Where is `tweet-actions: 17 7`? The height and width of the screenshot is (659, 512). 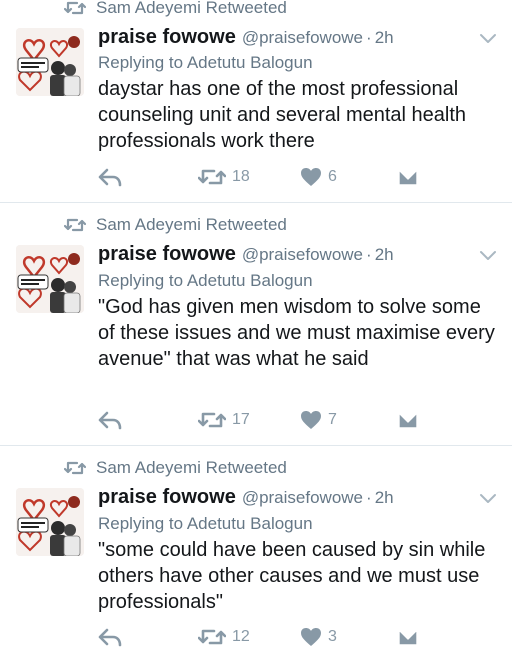
tweet-actions: 17 7 is located at coordinates (263, 420).